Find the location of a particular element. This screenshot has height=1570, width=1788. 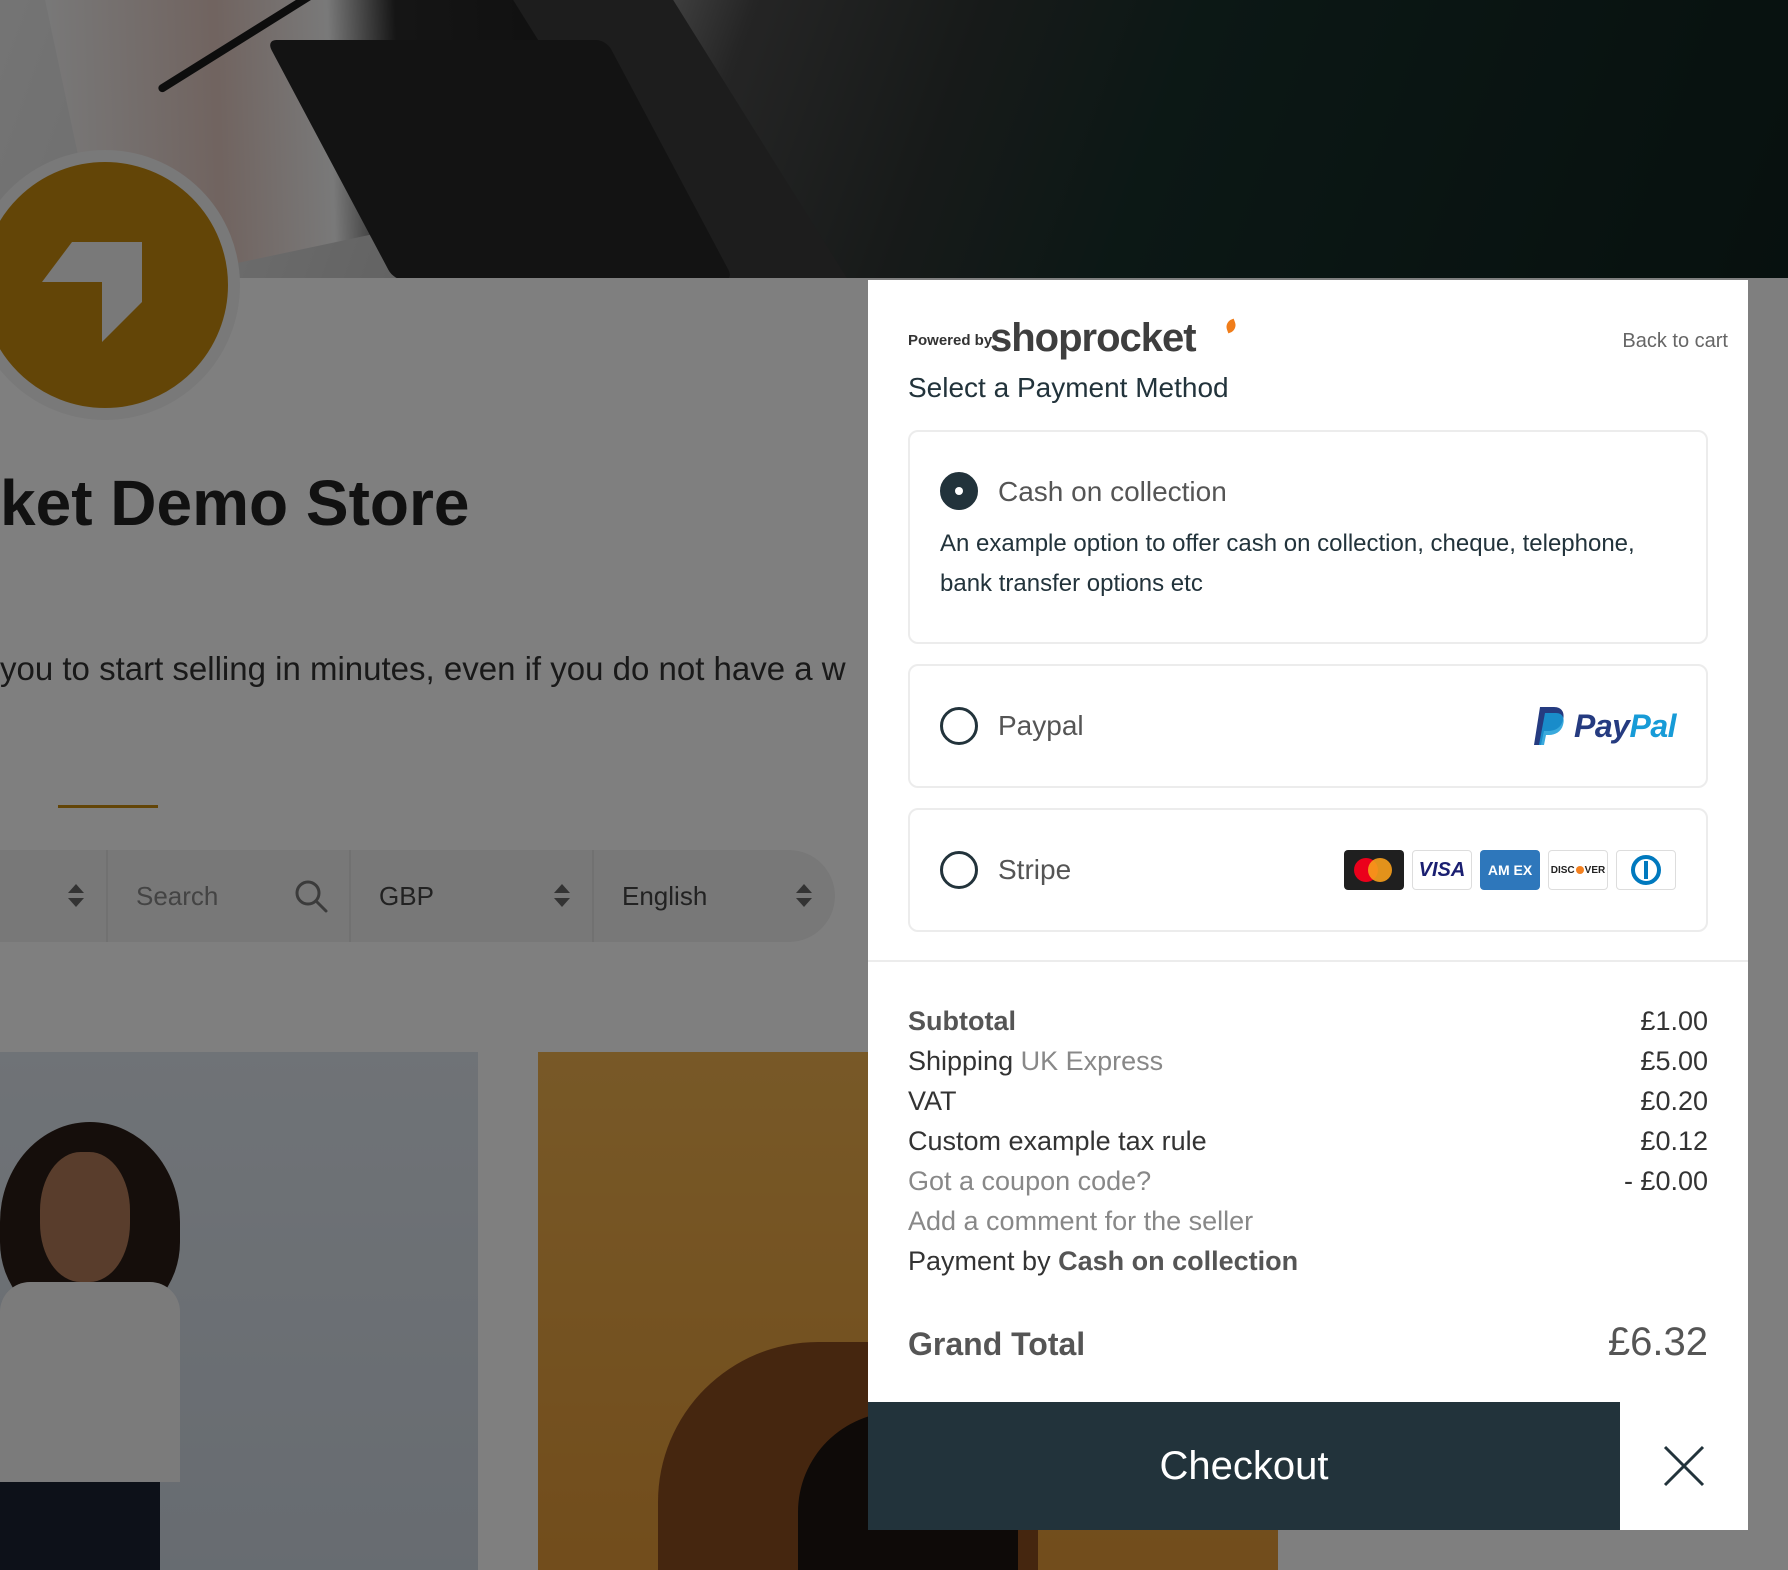

radio-paypal is located at coordinates (959, 726).